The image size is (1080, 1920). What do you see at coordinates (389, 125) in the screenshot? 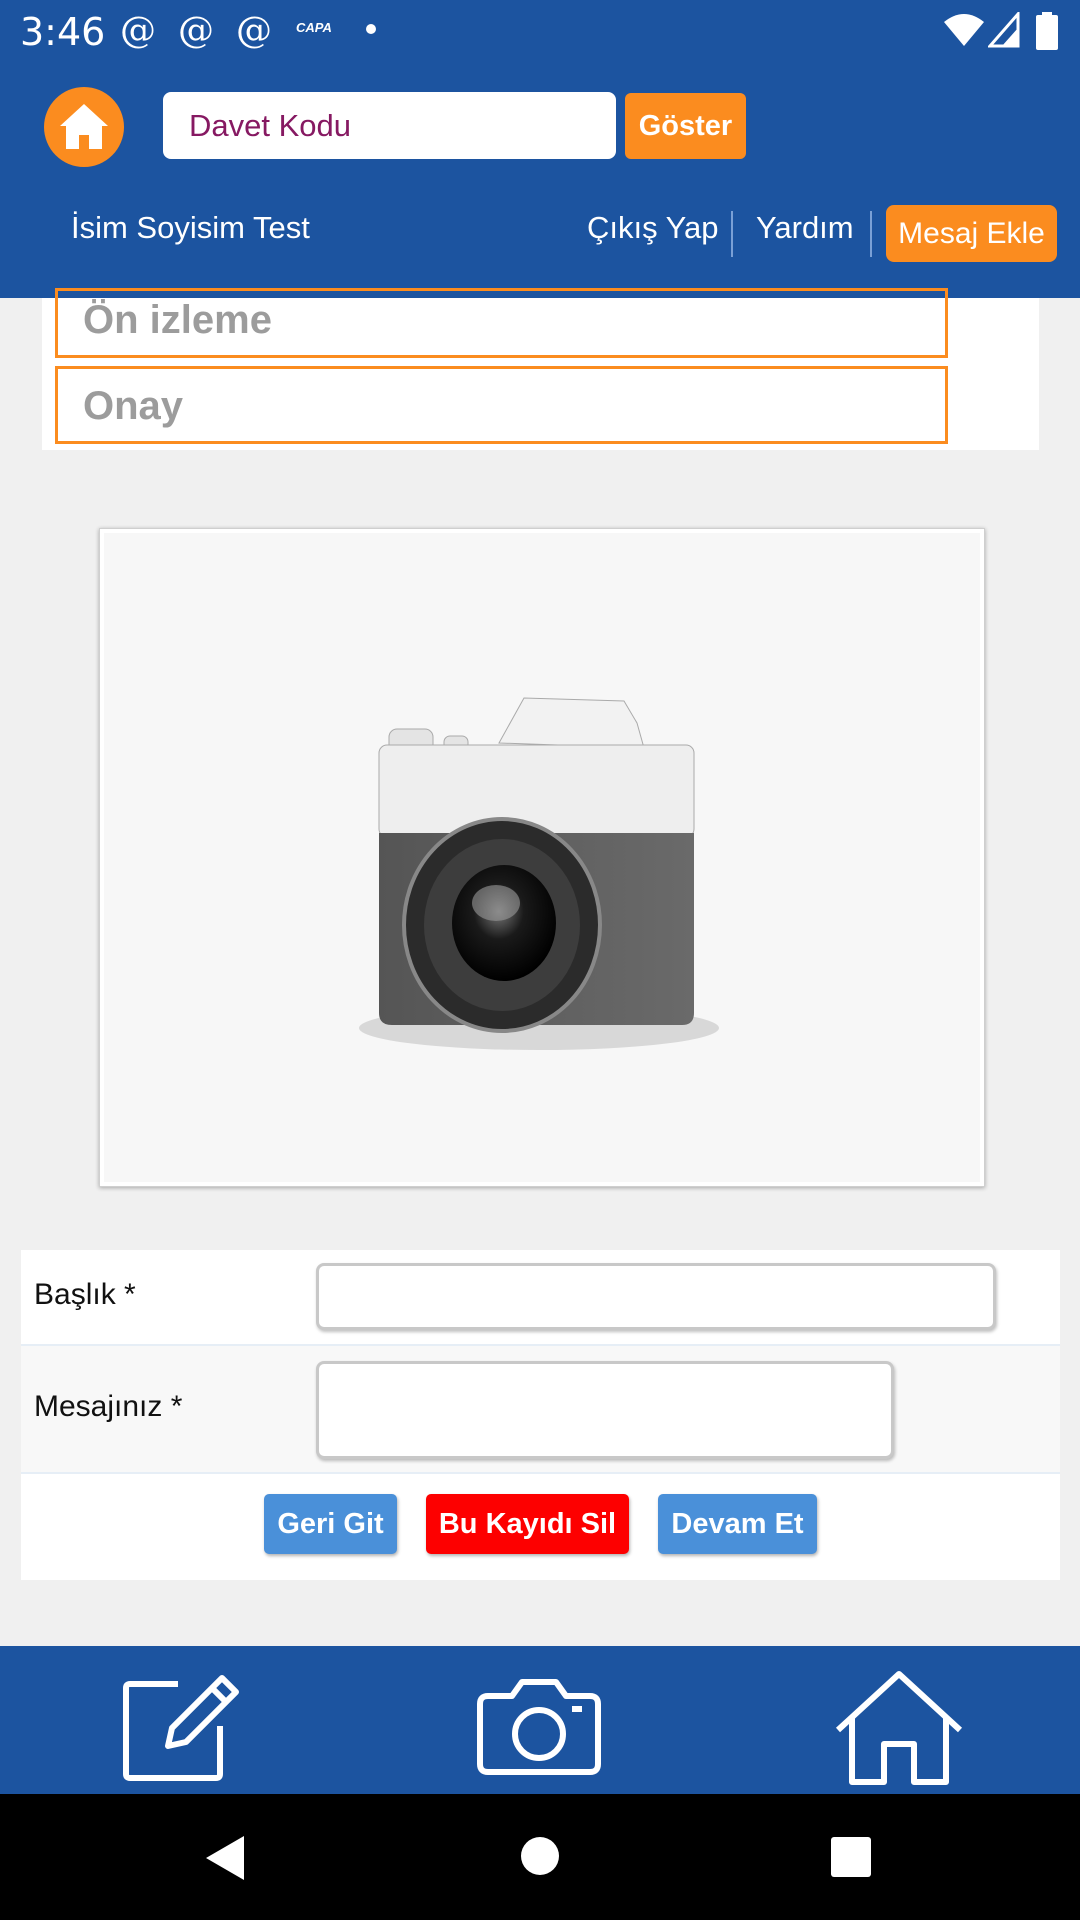
I see `invite-code-input: Davet Kodu` at bounding box center [389, 125].